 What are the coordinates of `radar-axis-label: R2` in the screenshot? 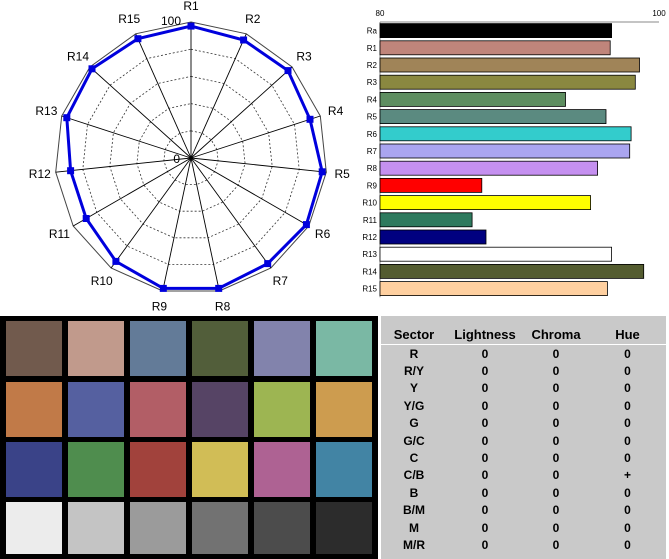 It's located at (253, 19).